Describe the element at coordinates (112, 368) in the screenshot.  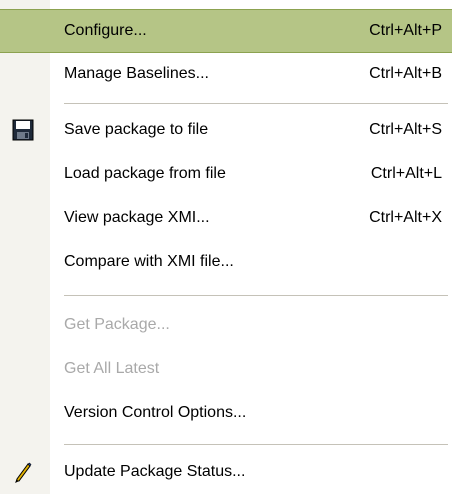
I see `menu-item-label: Get All Latest` at that location.